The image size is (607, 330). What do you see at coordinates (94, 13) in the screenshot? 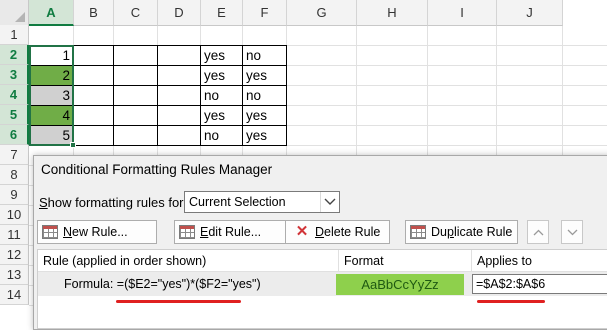
I see `column-header-b: B` at bounding box center [94, 13].